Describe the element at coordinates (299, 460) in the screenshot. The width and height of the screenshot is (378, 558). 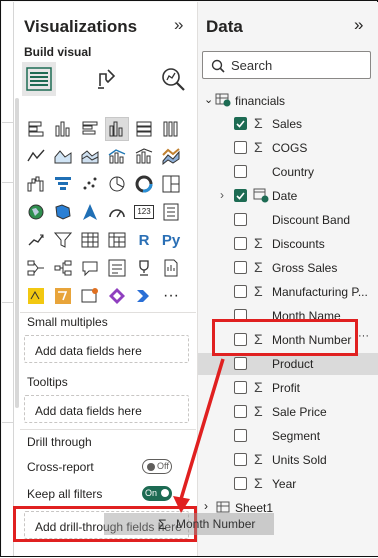
I see `field-label: Units Sold` at that location.